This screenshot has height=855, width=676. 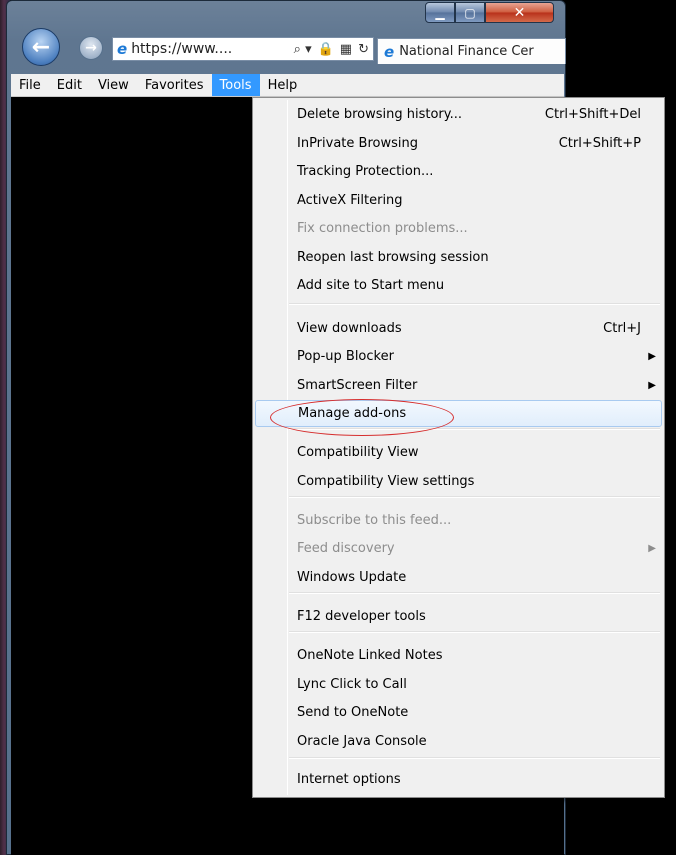 I want to click on compatibility-icon: ▦, so click(x=346, y=49).